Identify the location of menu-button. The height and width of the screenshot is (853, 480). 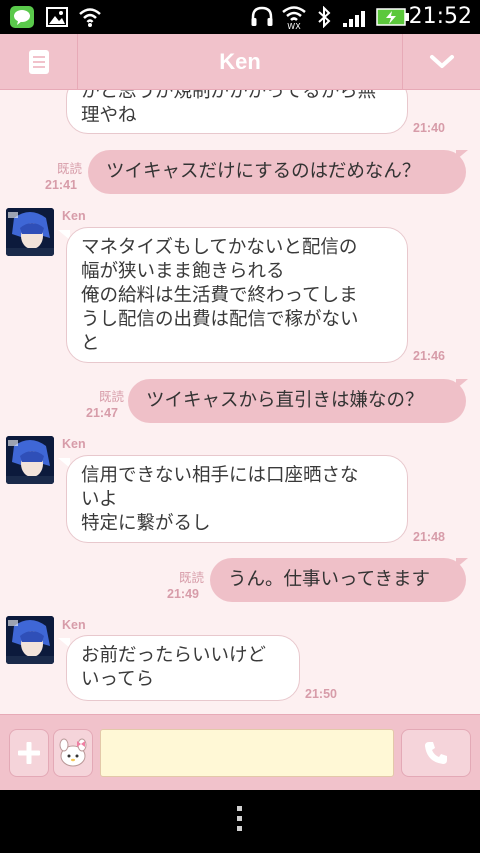
(39, 62).